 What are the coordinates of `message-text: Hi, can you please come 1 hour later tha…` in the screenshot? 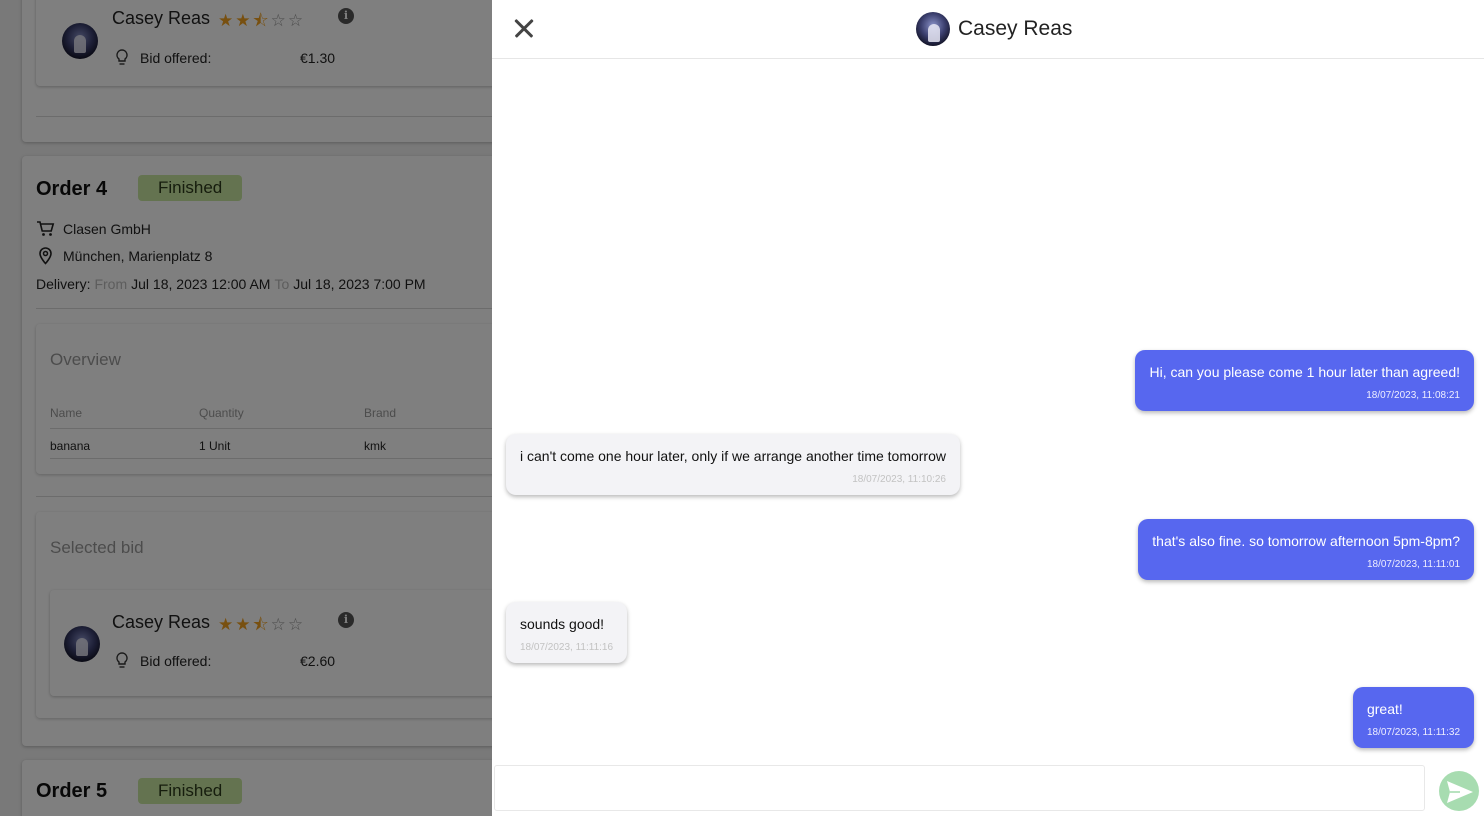 It's located at (1304, 372).